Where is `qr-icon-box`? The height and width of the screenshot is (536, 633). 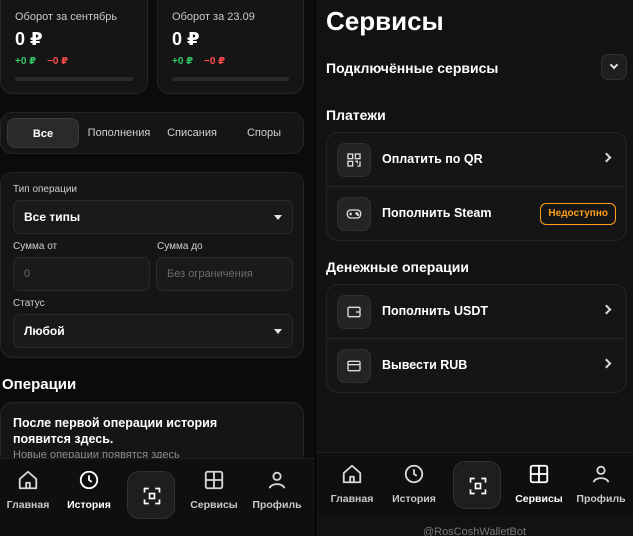 qr-icon-box is located at coordinates (354, 160).